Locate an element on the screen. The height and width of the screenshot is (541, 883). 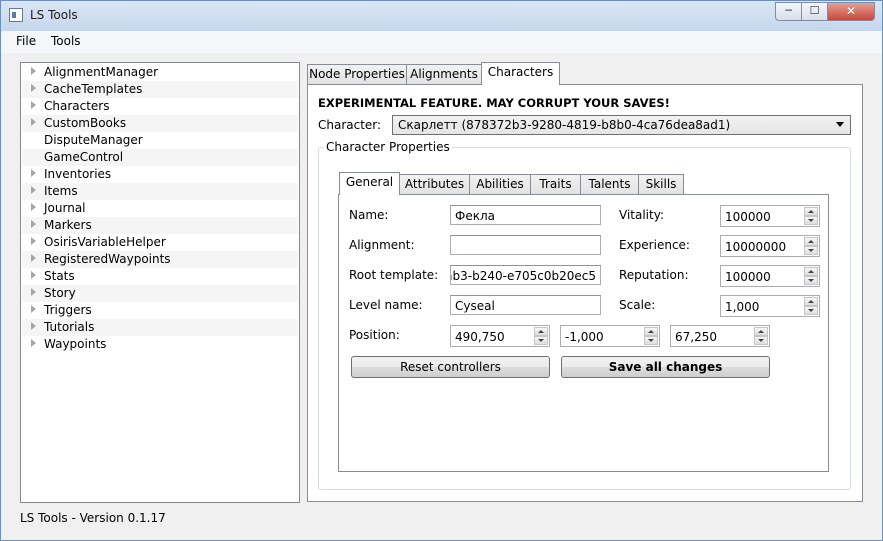
reputation-spinbox: 100000 is located at coordinates (770, 276).